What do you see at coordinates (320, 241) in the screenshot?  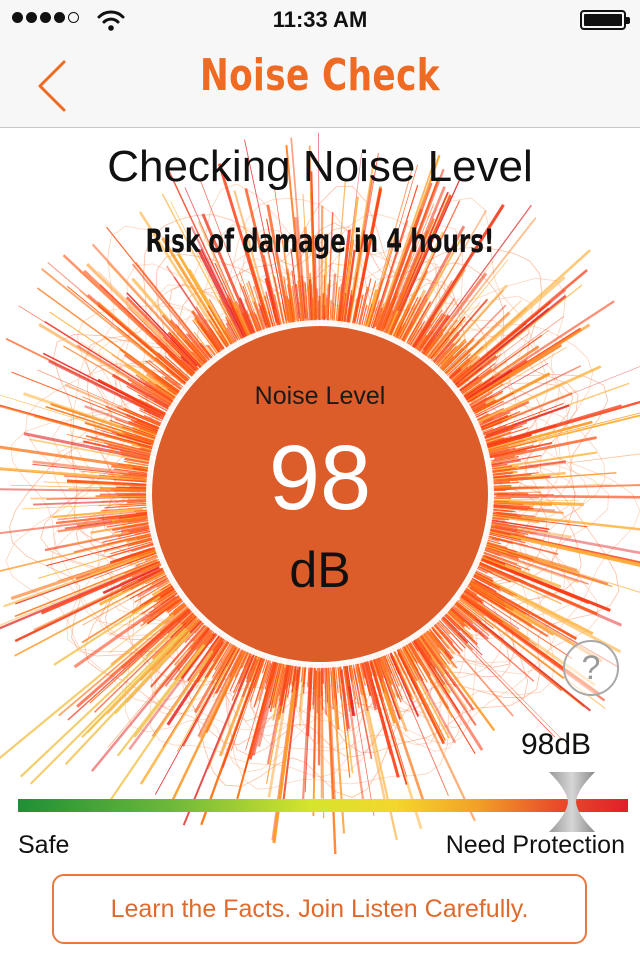 I see `risk-warning: Risk of damage in 4 hours!` at bounding box center [320, 241].